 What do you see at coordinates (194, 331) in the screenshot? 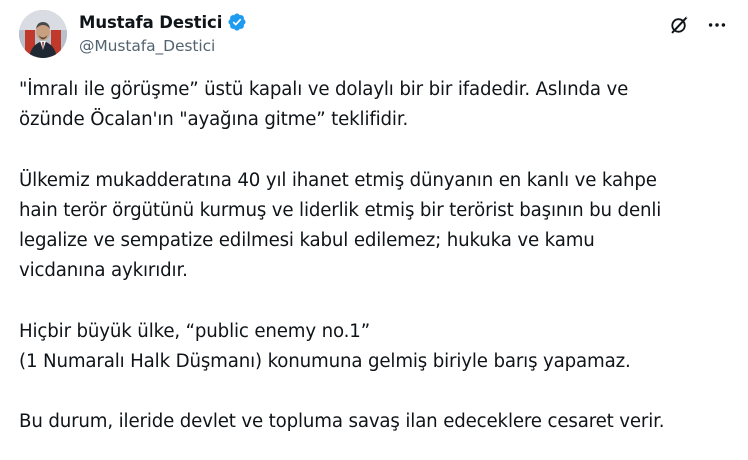
I see `text-line: Hiçbir büyük ülke, “public enemy no.1”` at bounding box center [194, 331].